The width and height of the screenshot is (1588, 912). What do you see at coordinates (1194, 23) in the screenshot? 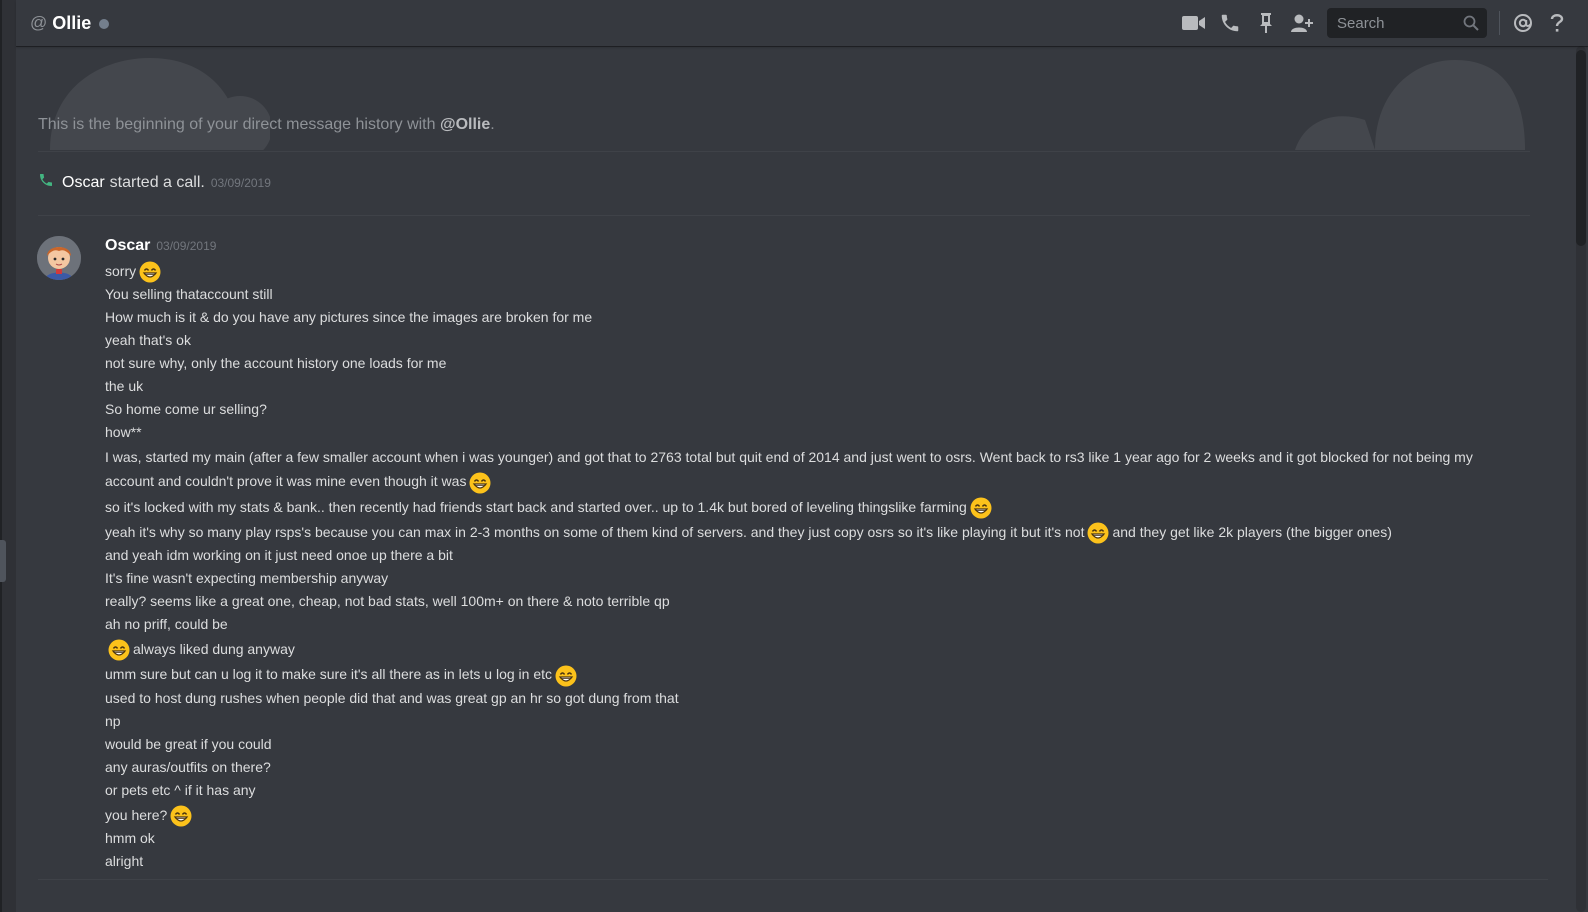
I see `video-call-icon` at bounding box center [1194, 23].